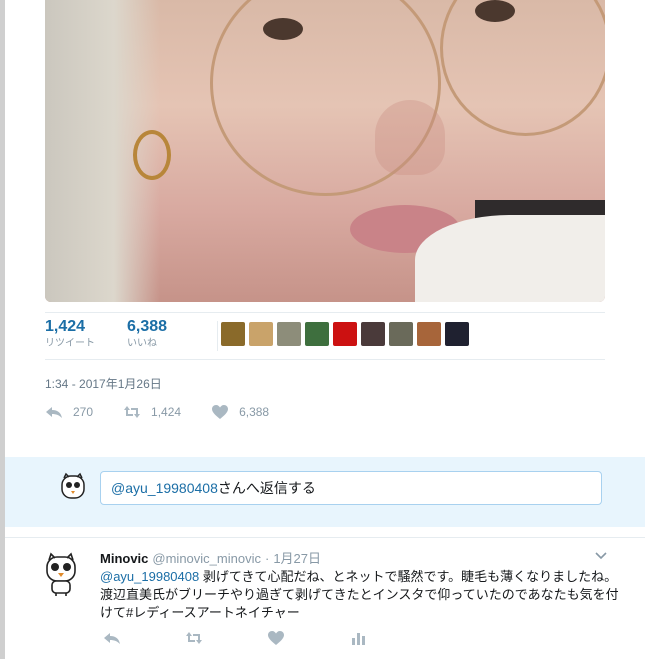 The width and height of the screenshot is (645, 660). I want to click on reply-actions, so click(267, 640).